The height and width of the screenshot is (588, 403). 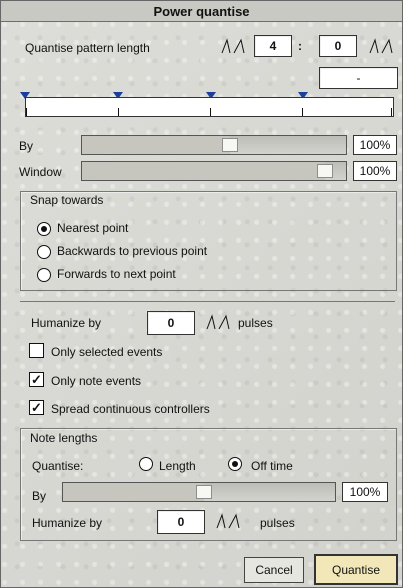 What do you see at coordinates (207, 301) in the screenshot?
I see `section-divider` at bounding box center [207, 301].